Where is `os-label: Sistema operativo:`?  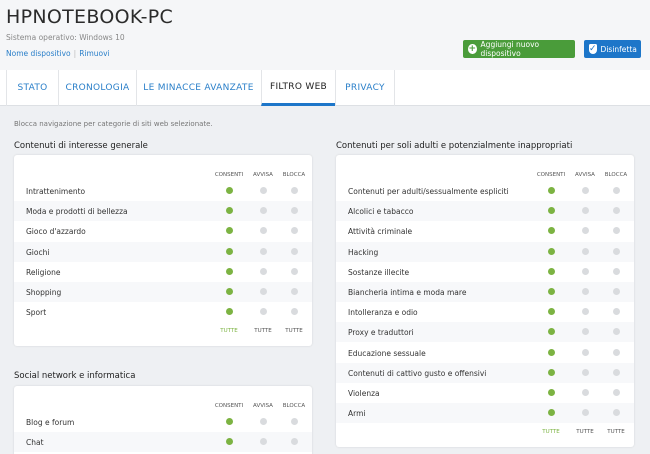 os-label: Sistema operativo: is located at coordinates (41, 37).